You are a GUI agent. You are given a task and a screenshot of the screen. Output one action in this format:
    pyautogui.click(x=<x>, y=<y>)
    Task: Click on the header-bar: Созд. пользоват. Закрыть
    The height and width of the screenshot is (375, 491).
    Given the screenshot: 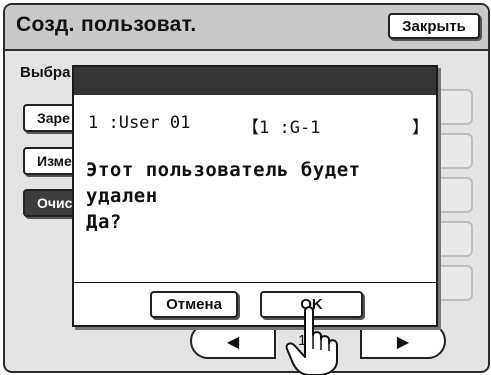 What is the action you would take?
    pyautogui.click(x=246, y=28)
    